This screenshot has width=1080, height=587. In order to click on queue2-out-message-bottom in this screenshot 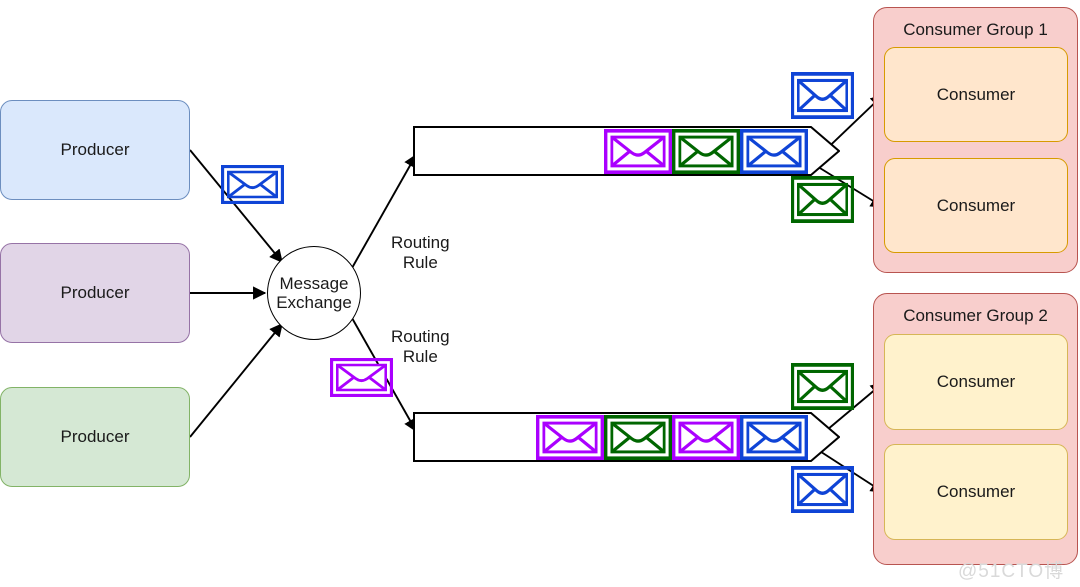, I will do `click(822, 489)`.